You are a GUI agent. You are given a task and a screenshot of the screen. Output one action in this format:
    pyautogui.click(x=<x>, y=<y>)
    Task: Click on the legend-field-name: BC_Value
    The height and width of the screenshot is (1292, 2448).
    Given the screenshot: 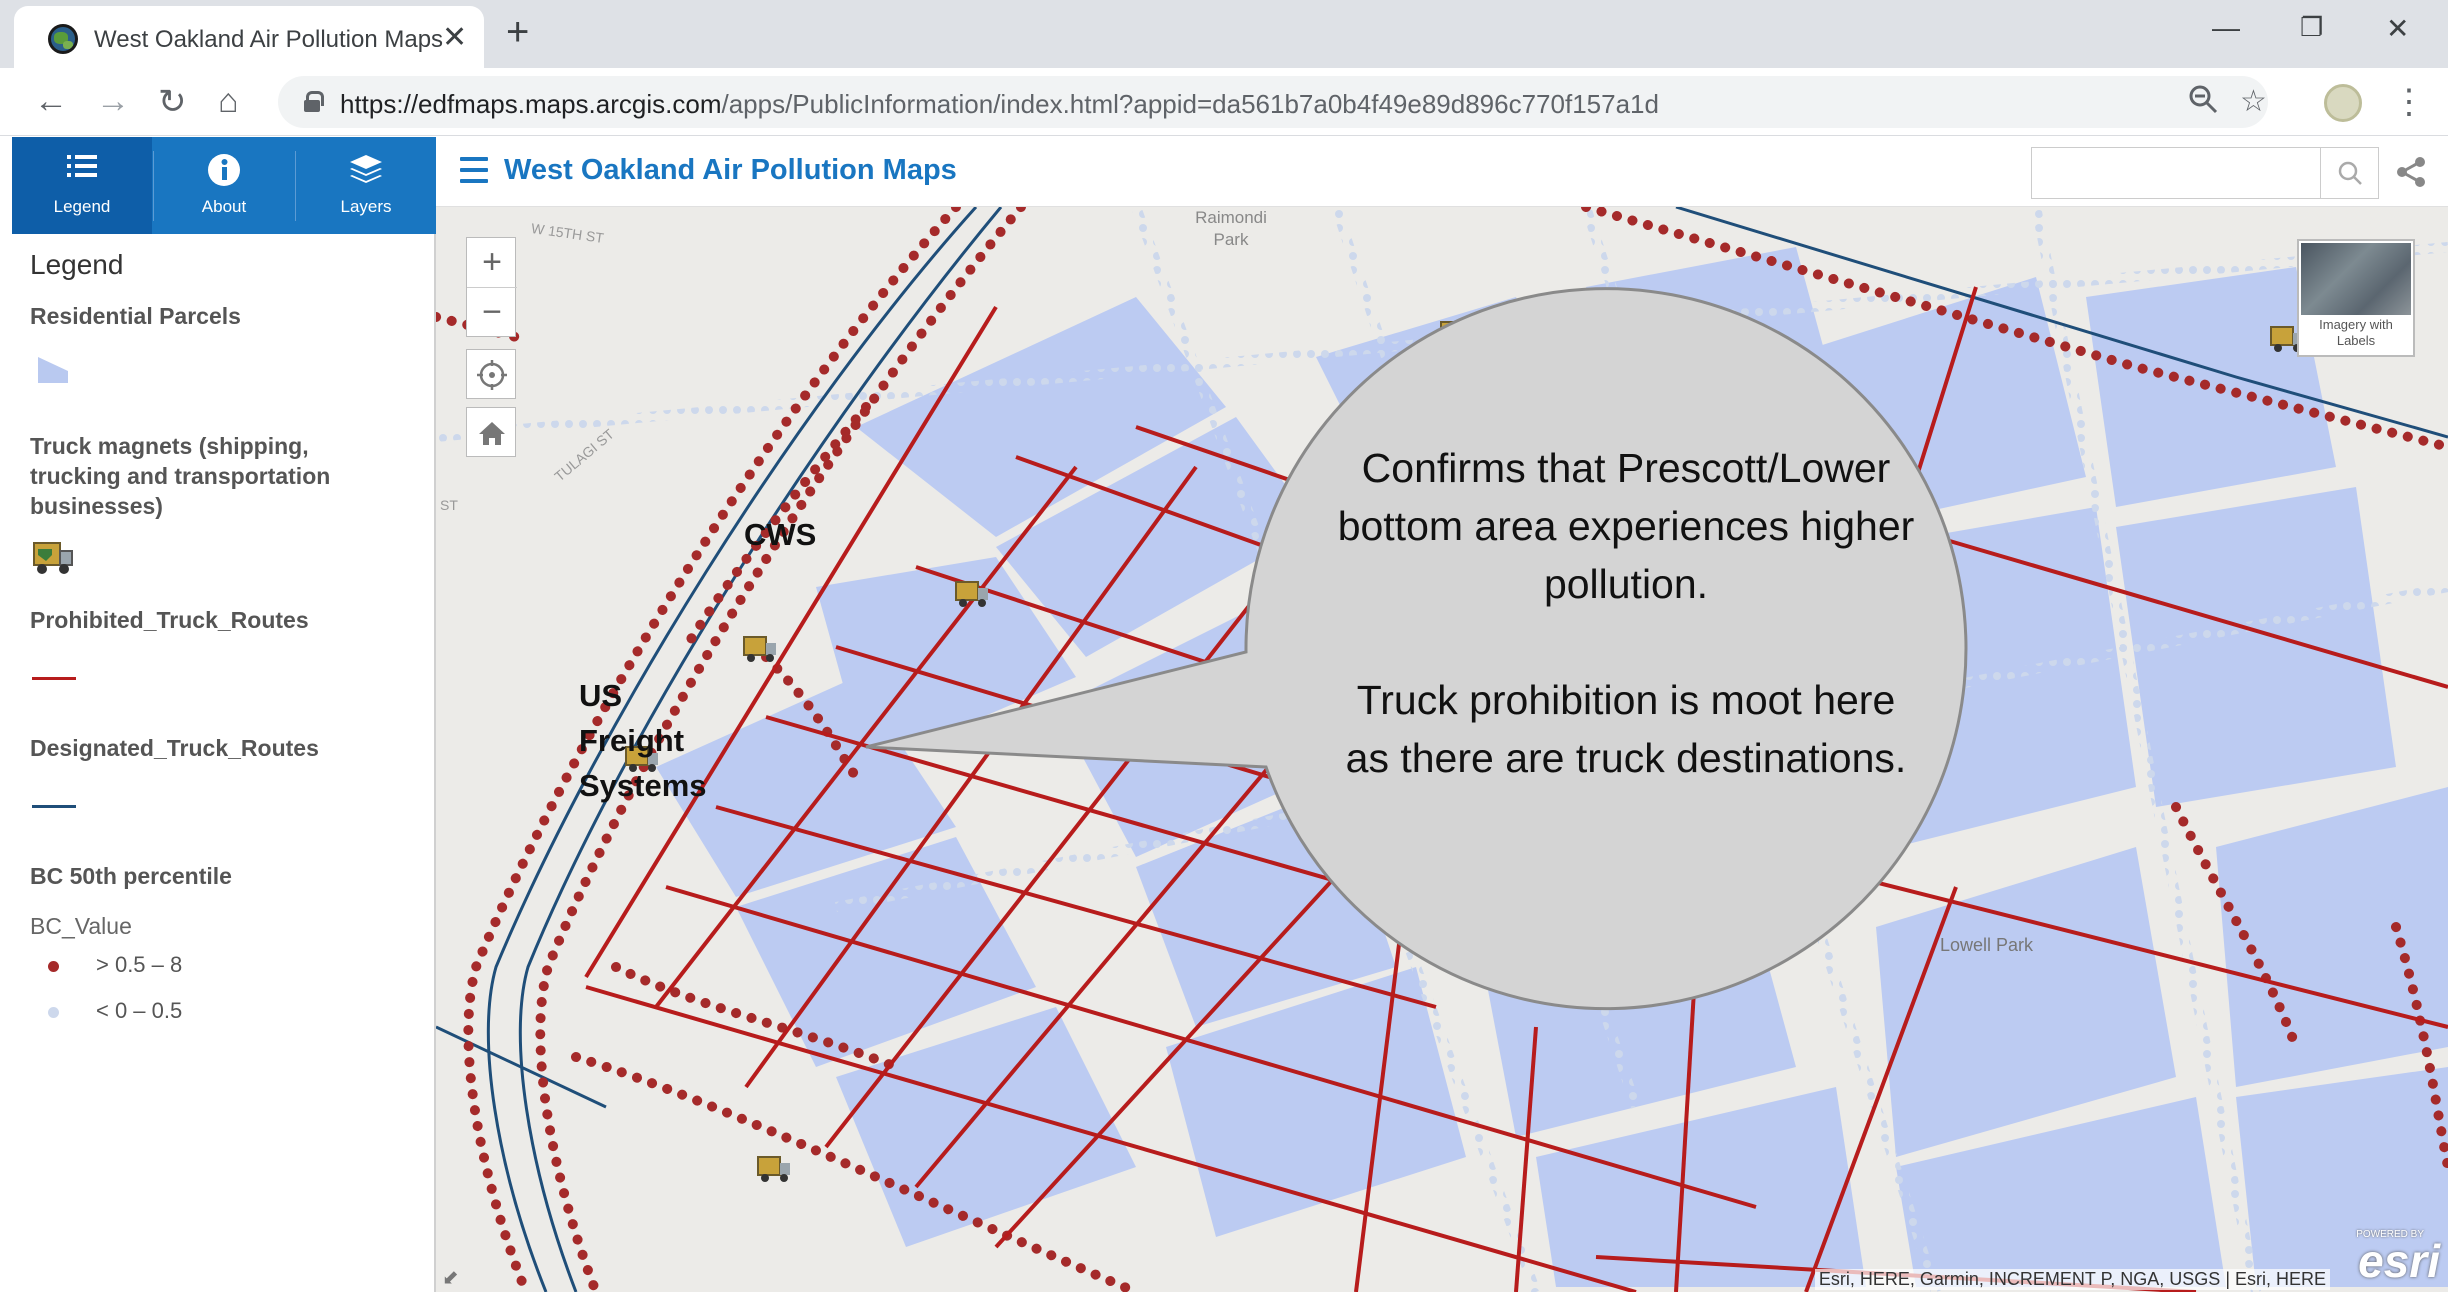 What is the action you would take?
    pyautogui.click(x=81, y=926)
    